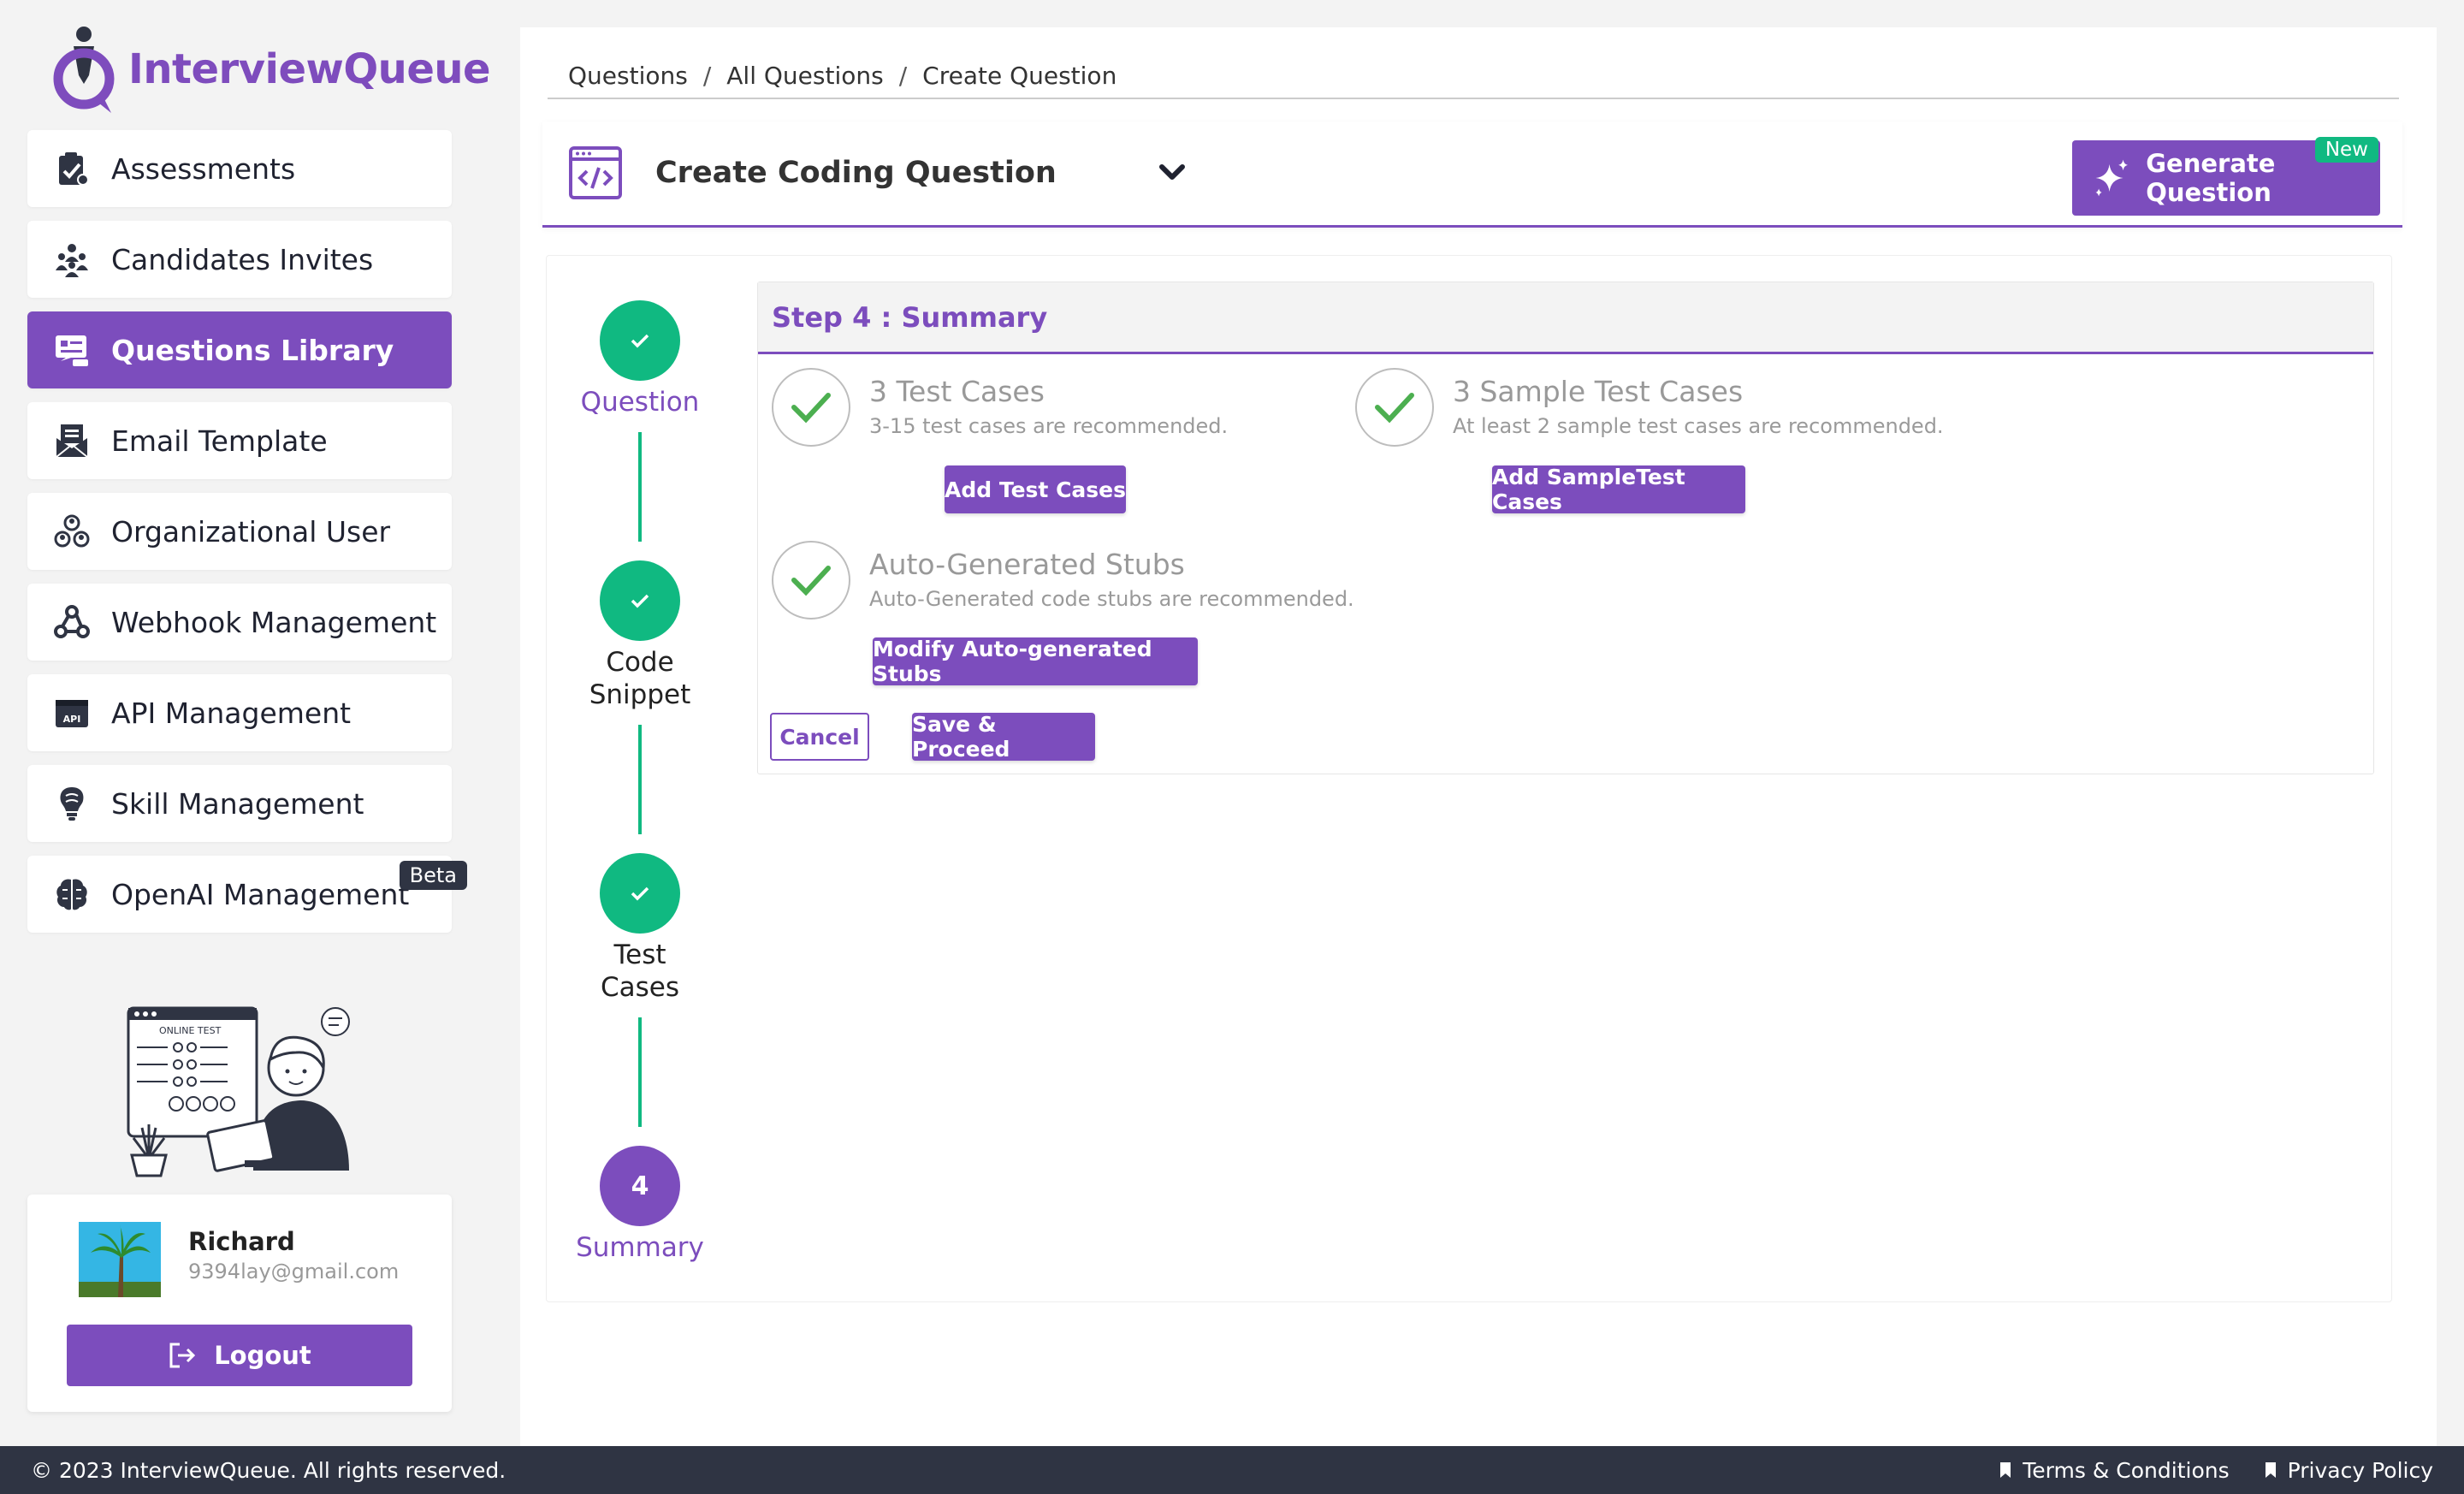  I want to click on sidebar-item-label: Skill Management, so click(237, 804).